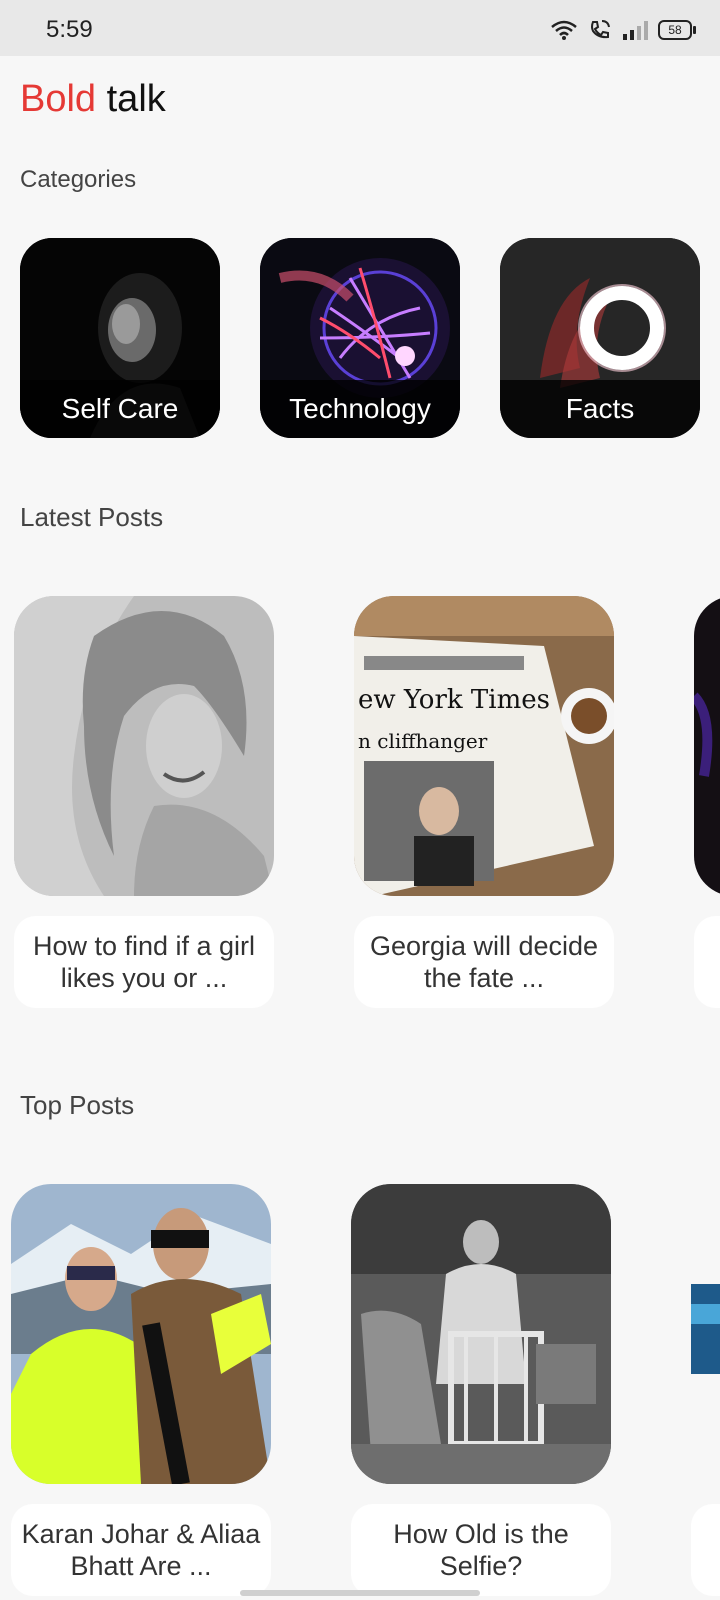 This screenshot has height=1600, width=720. Describe the element at coordinates (423, 741) in the screenshot. I see `svg-text: n cliffhanger` at that location.